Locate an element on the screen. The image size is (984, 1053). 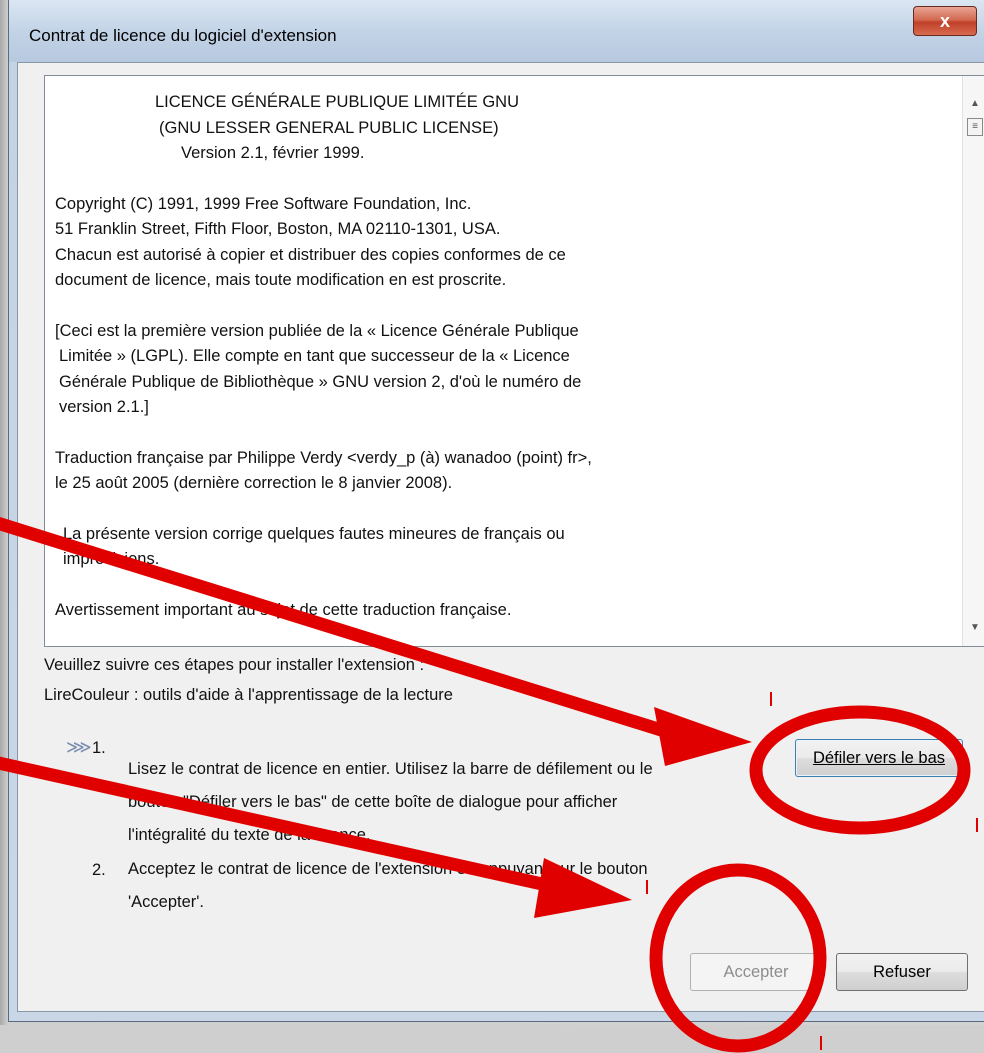
close-icon: x is located at coordinates (944, 20).